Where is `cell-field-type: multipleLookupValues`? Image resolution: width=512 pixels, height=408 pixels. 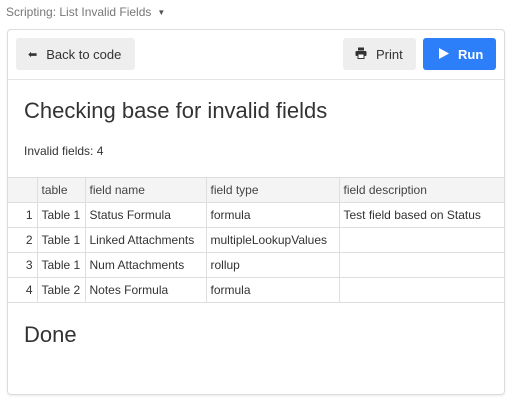 cell-field-type: multipleLookupValues is located at coordinates (272, 240).